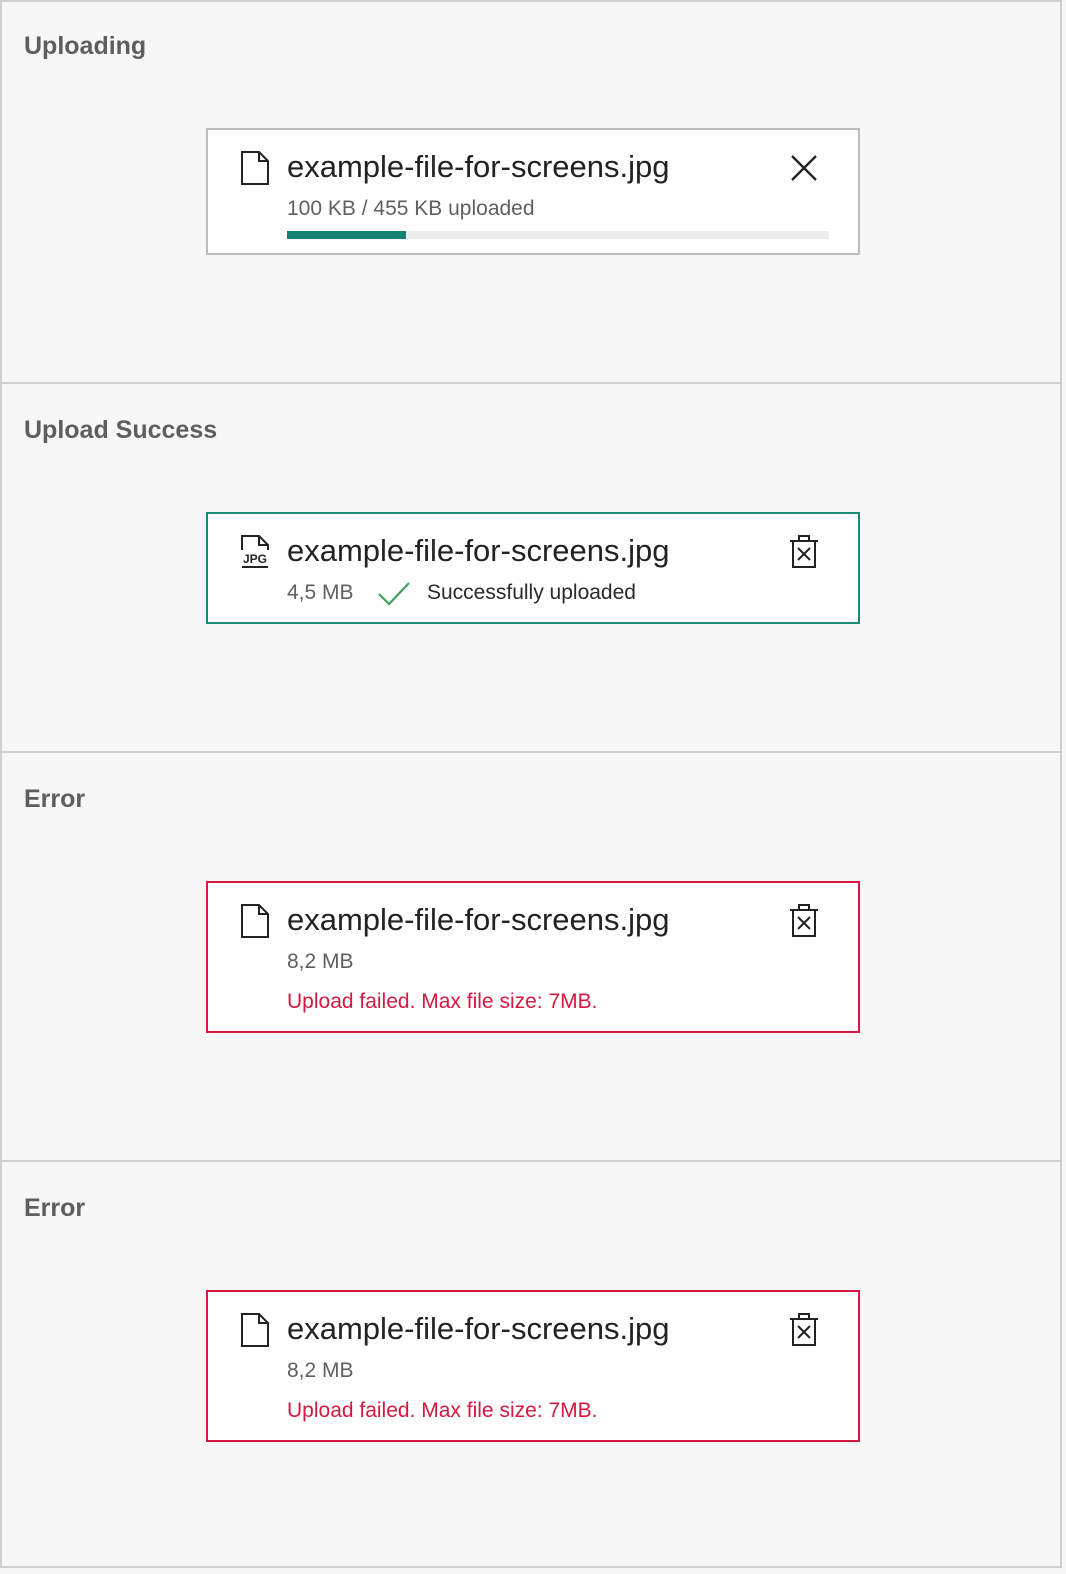  Describe the element at coordinates (411, 208) in the screenshot. I see `upload-progress-text: 100 KB / 455 KB uploaded` at that location.